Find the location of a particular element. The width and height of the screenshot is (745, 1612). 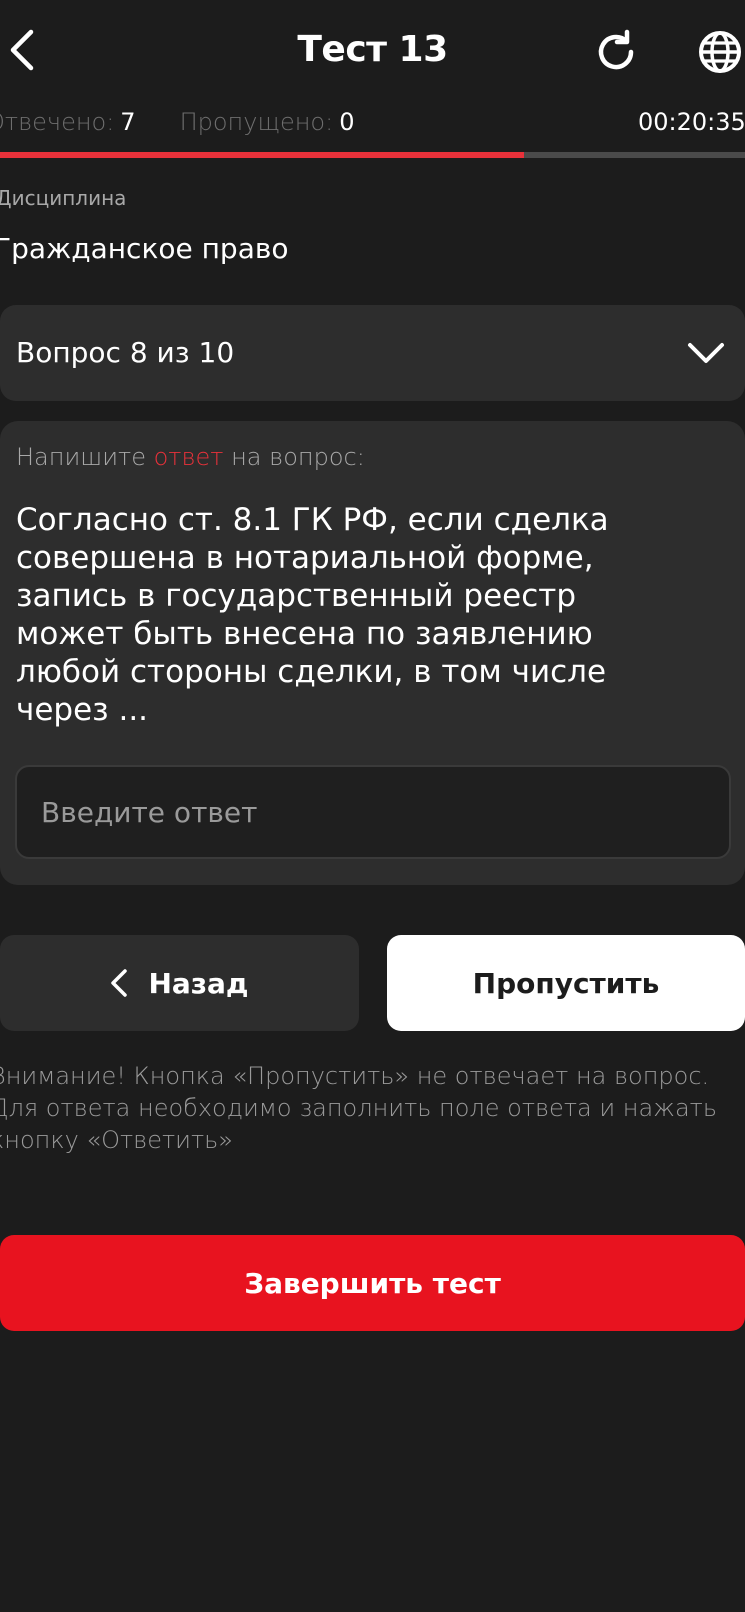

answered-label: Отвечено: is located at coordinates (57, 122).